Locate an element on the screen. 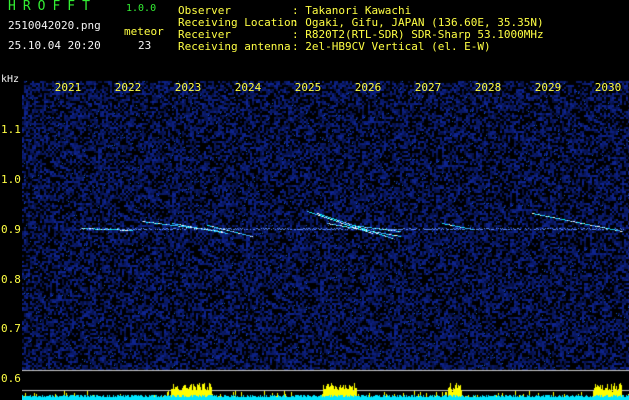 Image resolution: width=629 pixels, height=400 pixels. x-tick-label: 2026 is located at coordinates (368, 87).